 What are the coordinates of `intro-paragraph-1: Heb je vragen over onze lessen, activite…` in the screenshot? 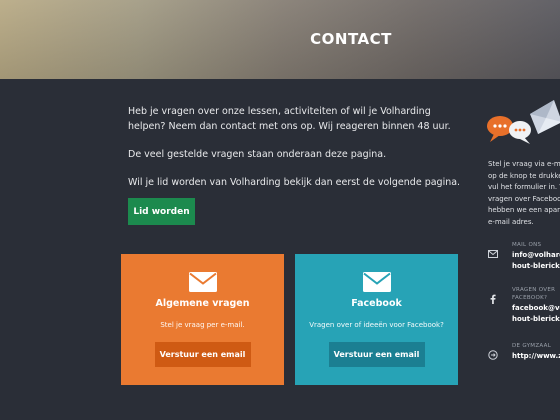 It's located at (289, 119).